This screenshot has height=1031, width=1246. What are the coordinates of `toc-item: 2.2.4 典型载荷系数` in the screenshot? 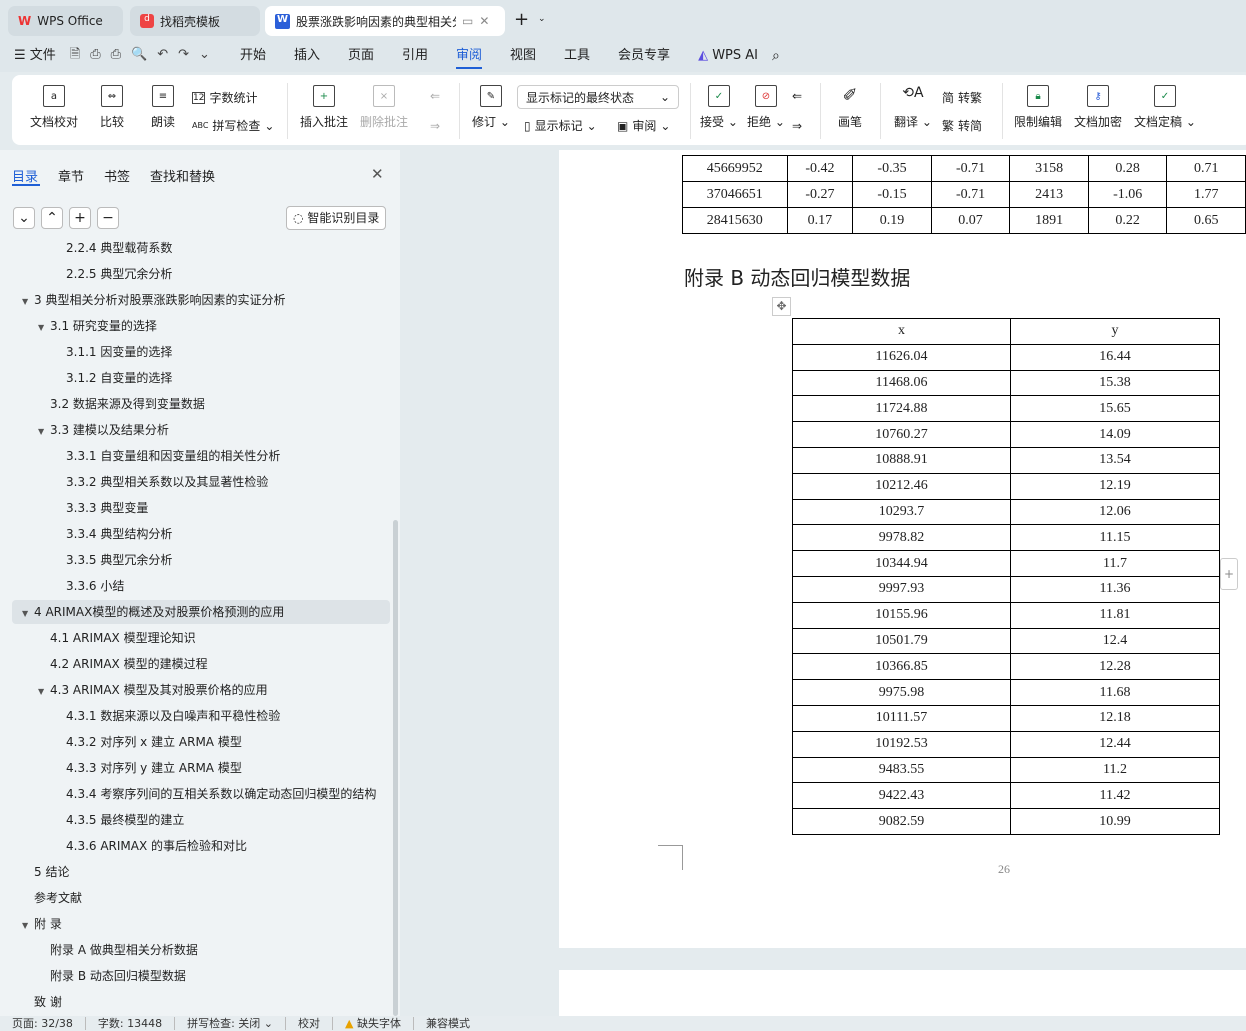 It's located at (201, 248).